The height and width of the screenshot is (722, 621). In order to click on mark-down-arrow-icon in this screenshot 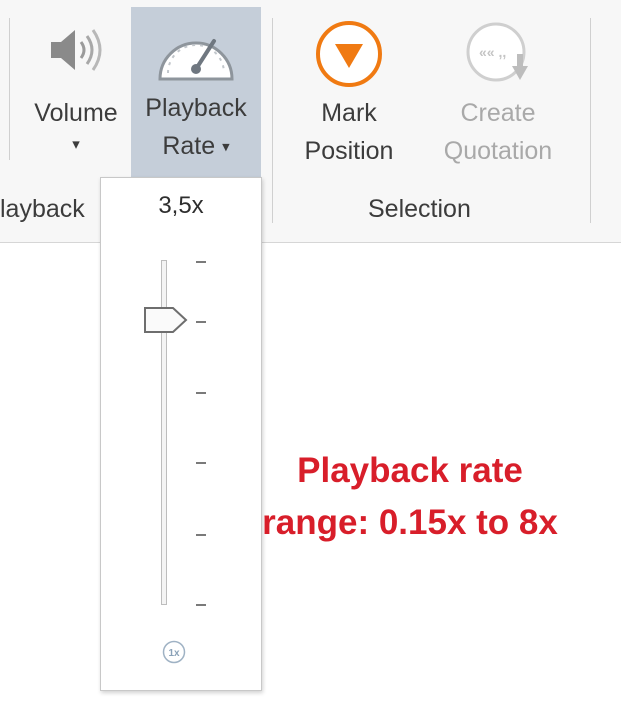, I will do `click(349, 54)`.